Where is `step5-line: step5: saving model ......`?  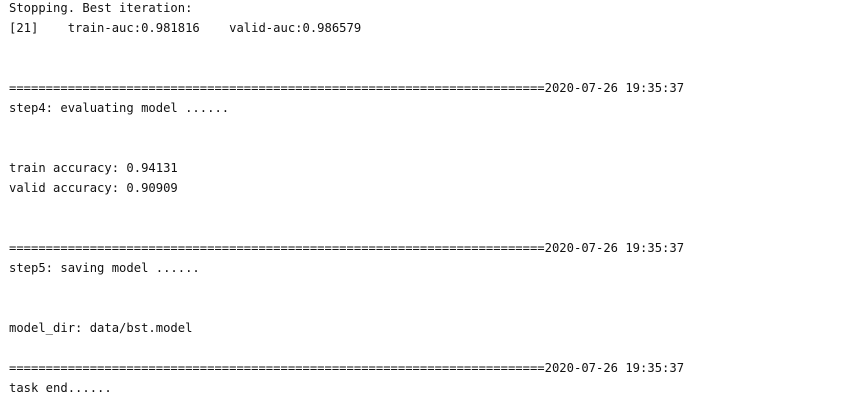
step5-line: step5: saving model ...... is located at coordinates (104, 268).